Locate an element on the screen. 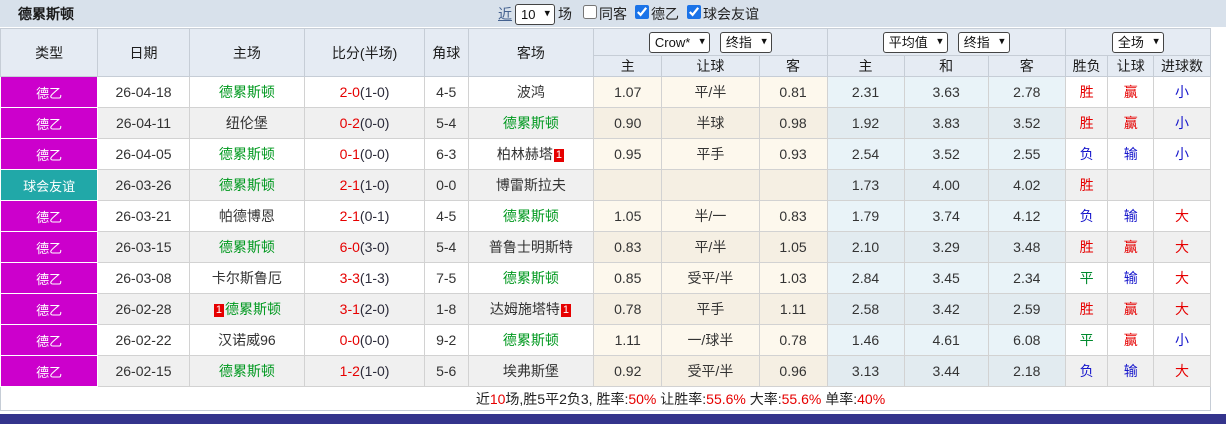 The height and width of the screenshot is (424, 1226). score-cell: 6-0(3-0) is located at coordinates (364, 247).